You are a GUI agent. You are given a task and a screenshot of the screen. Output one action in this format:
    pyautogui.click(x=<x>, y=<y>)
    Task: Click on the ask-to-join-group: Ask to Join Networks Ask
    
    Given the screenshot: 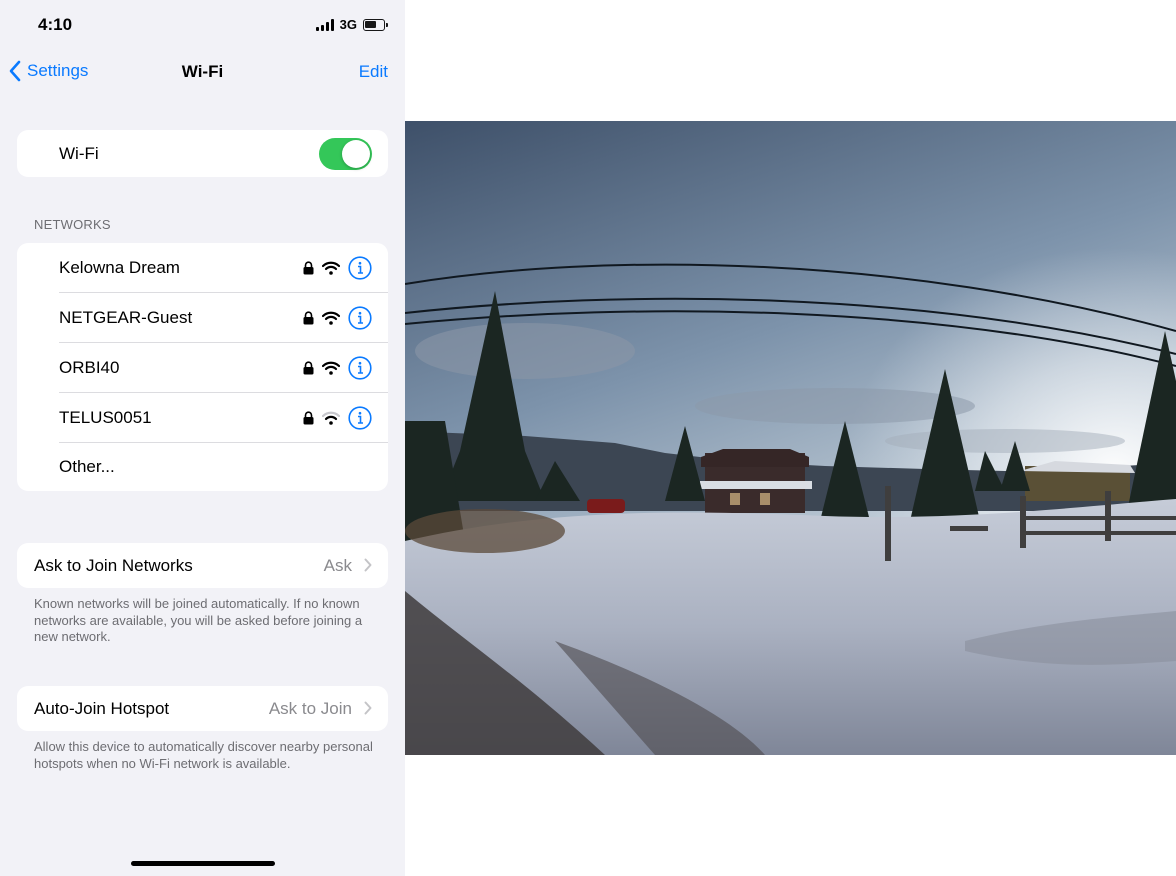 What is the action you would take?
    pyautogui.click(x=202, y=565)
    